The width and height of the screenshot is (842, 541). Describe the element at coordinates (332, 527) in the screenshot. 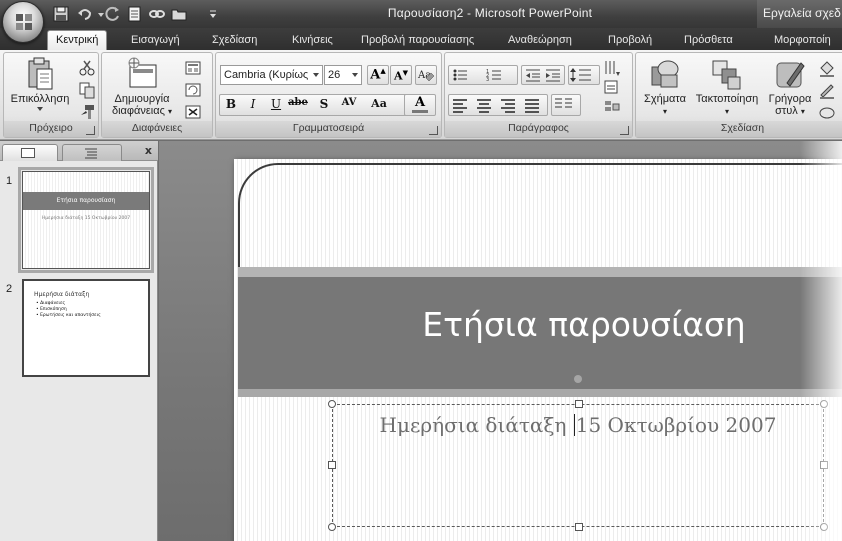

I see `resize-handle-bottom-left` at that location.